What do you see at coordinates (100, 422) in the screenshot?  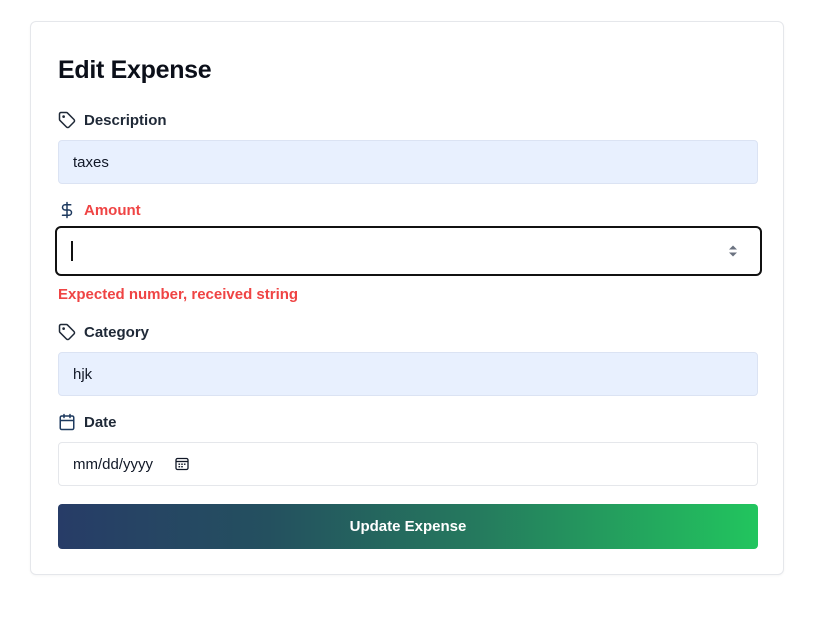 I see `date-label-text: Date` at bounding box center [100, 422].